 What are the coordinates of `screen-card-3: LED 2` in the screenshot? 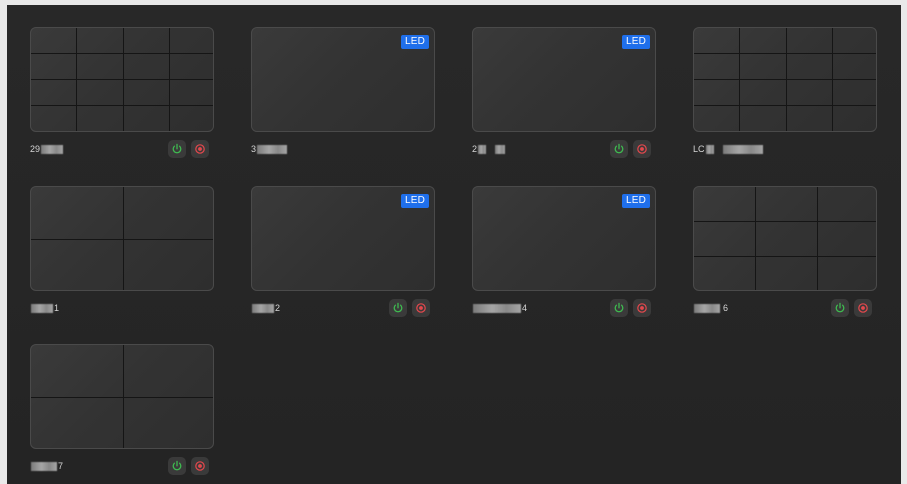 It's located at (565, 94).